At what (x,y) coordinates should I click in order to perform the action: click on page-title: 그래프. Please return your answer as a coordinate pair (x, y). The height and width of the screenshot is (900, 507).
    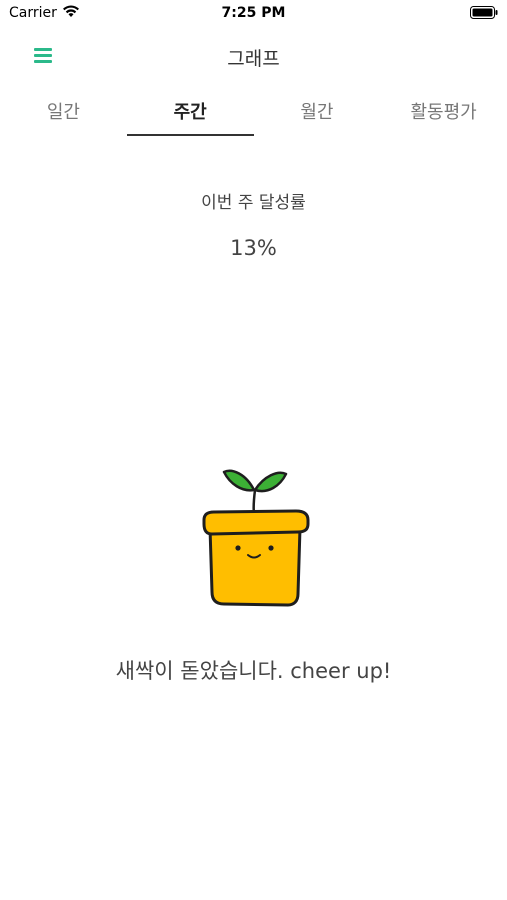
    Looking at the image, I should click on (253, 59).